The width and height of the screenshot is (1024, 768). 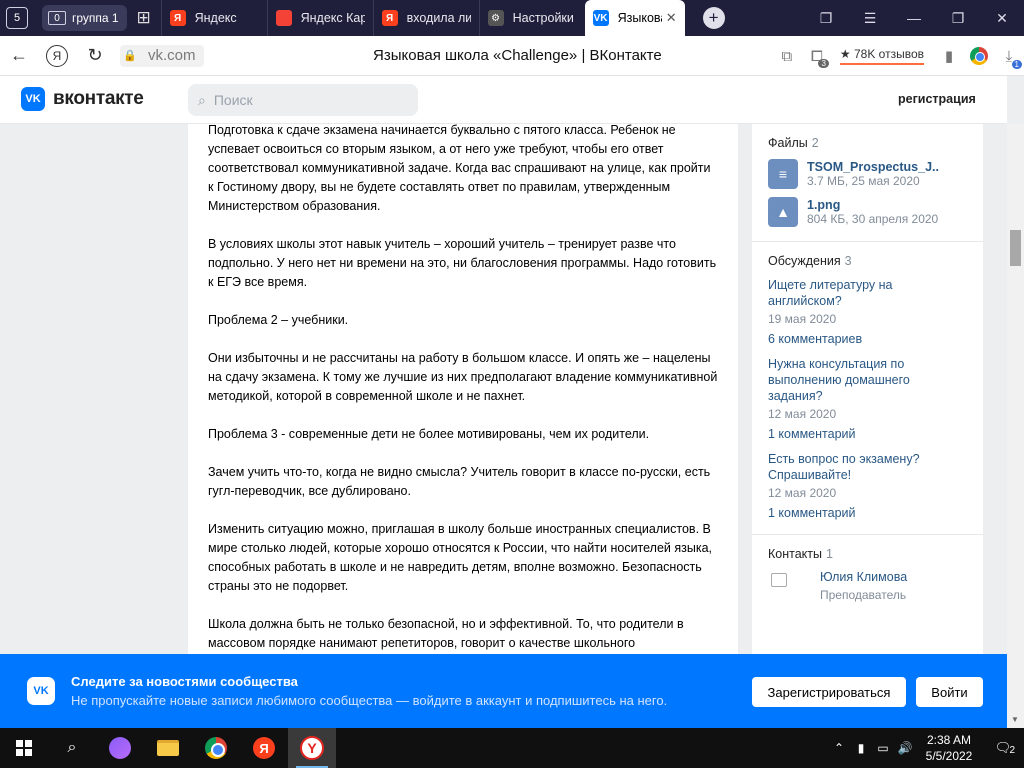 I want to click on yandex-icon: Я, so click(x=389, y=18).